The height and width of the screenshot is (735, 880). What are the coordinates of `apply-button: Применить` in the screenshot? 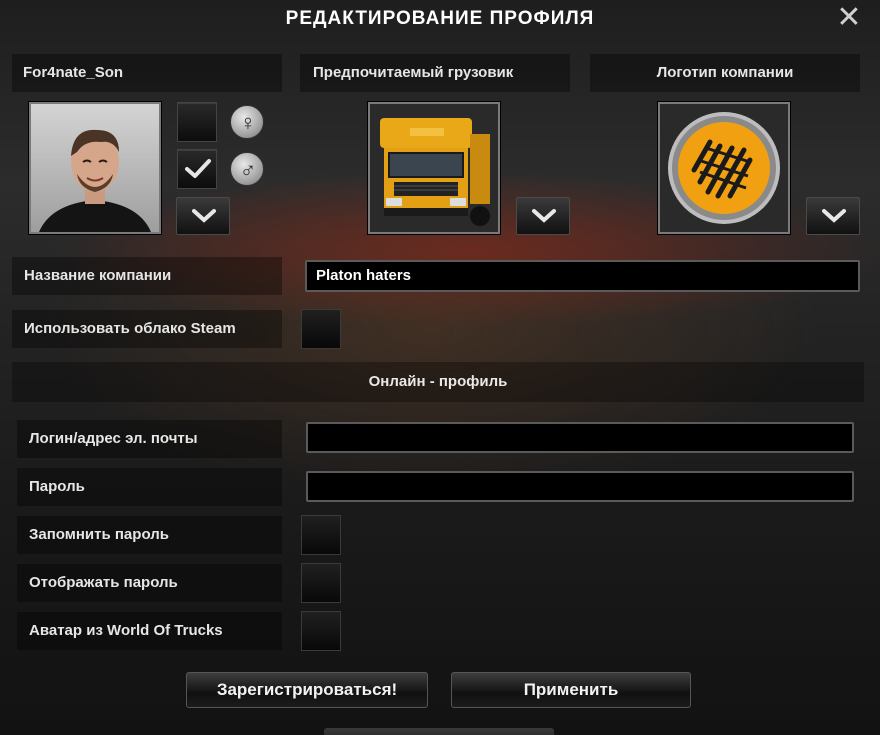 It's located at (571, 690).